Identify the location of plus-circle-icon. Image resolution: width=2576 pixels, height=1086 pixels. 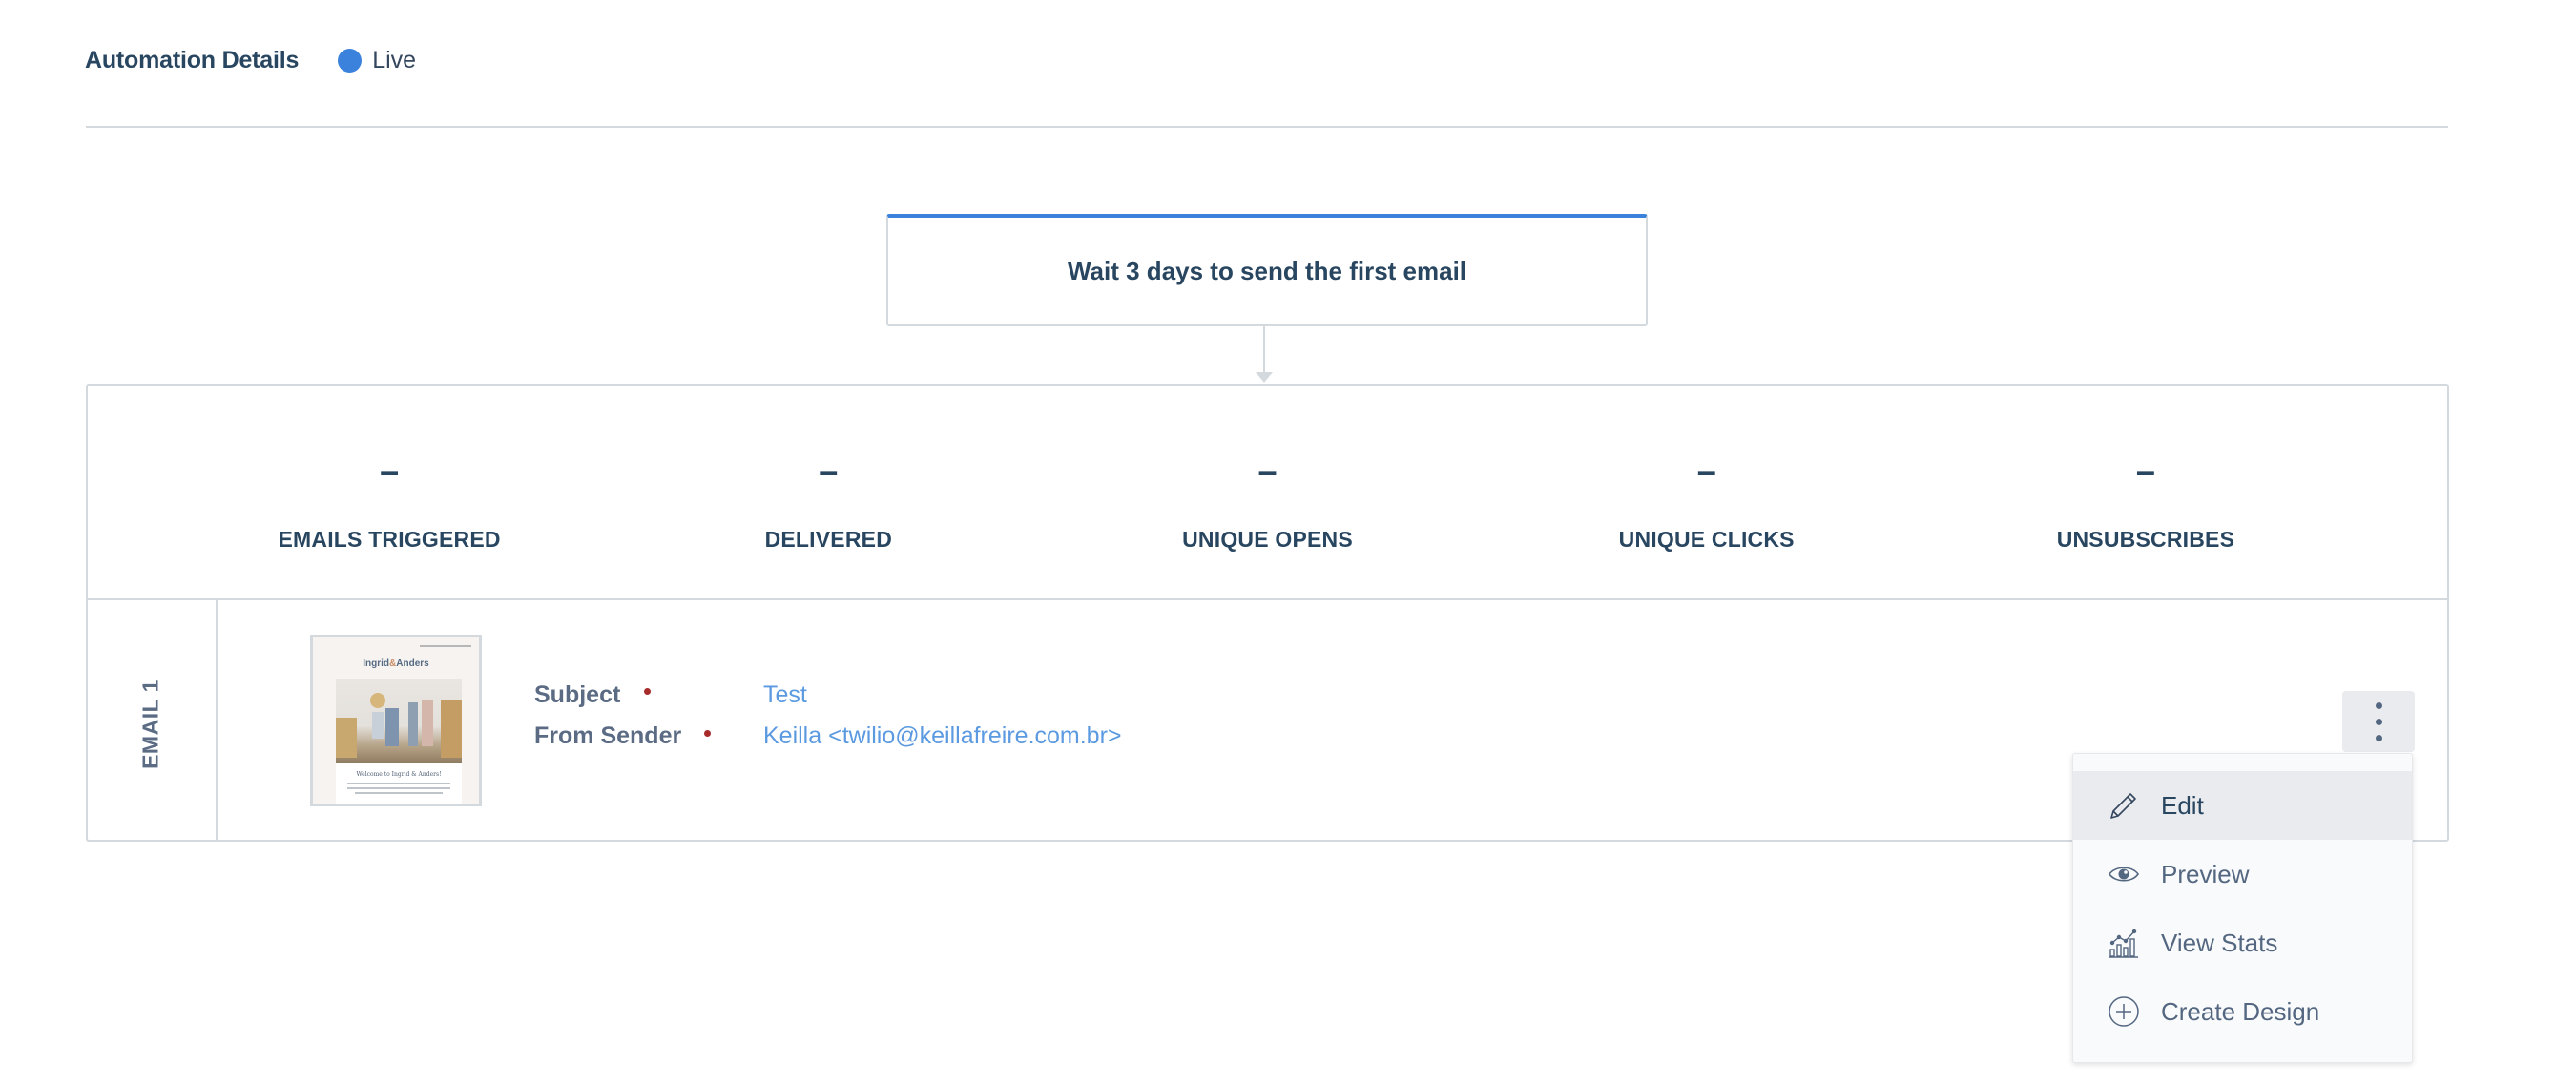
(2124, 1011).